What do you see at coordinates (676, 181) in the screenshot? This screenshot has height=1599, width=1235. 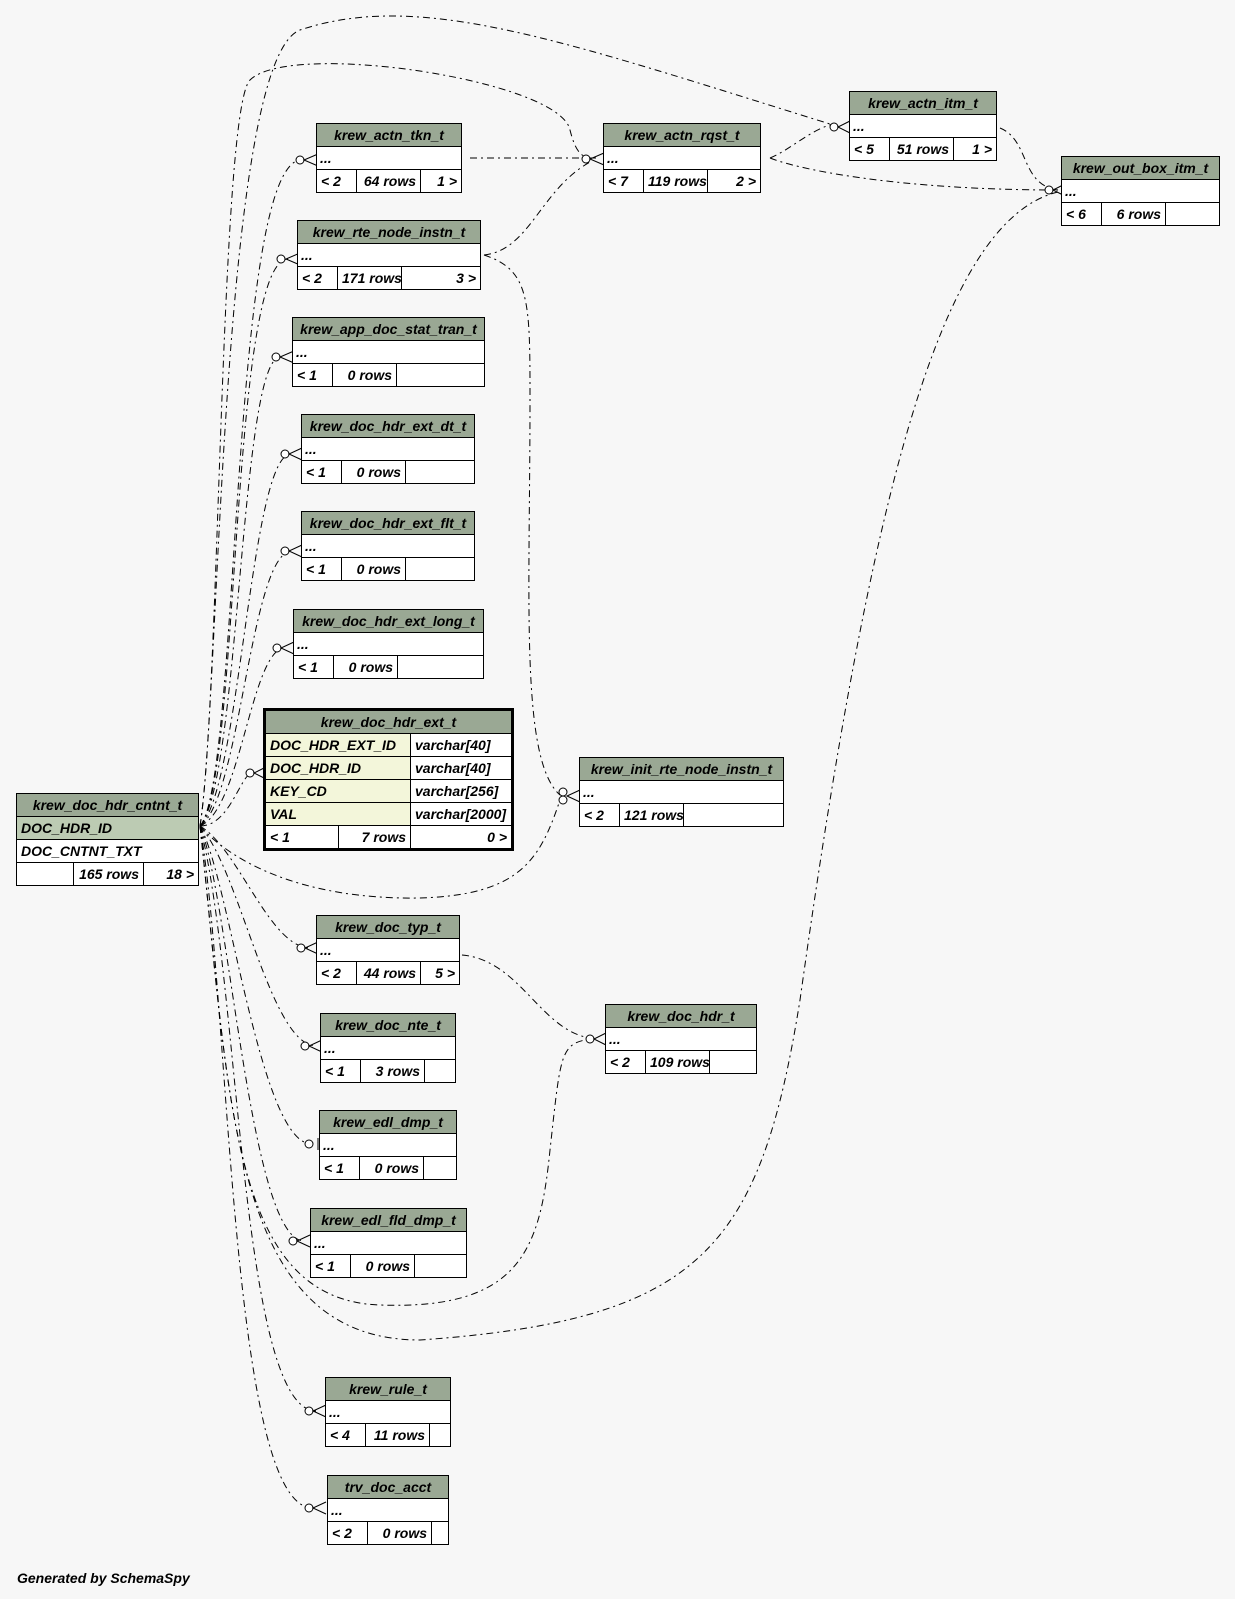 I see `row-count: 119 rows` at bounding box center [676, 181].